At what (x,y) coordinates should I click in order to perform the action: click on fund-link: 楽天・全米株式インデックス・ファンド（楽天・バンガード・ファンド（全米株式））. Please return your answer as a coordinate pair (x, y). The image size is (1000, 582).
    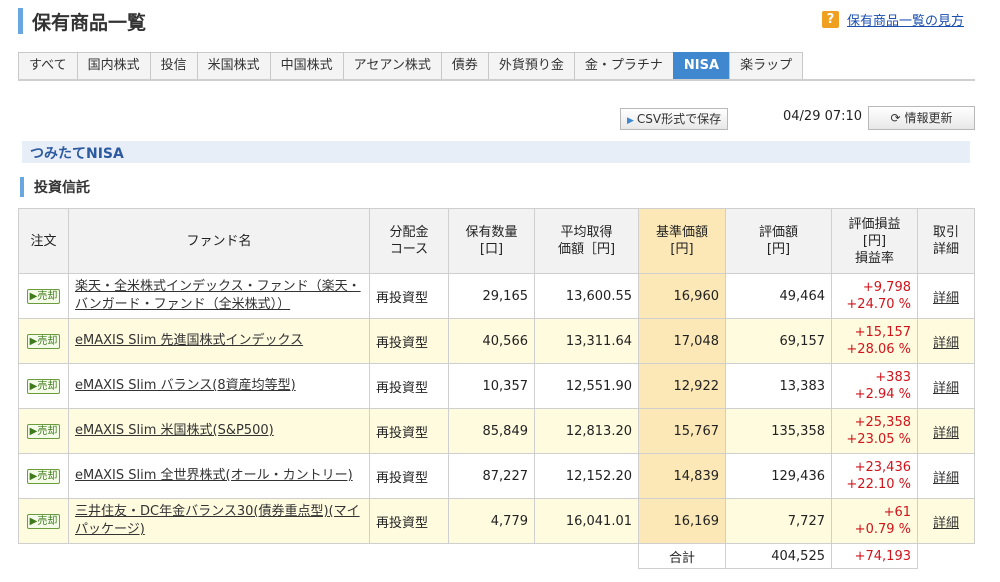
    Looking at the image, I should click on (219, 296).